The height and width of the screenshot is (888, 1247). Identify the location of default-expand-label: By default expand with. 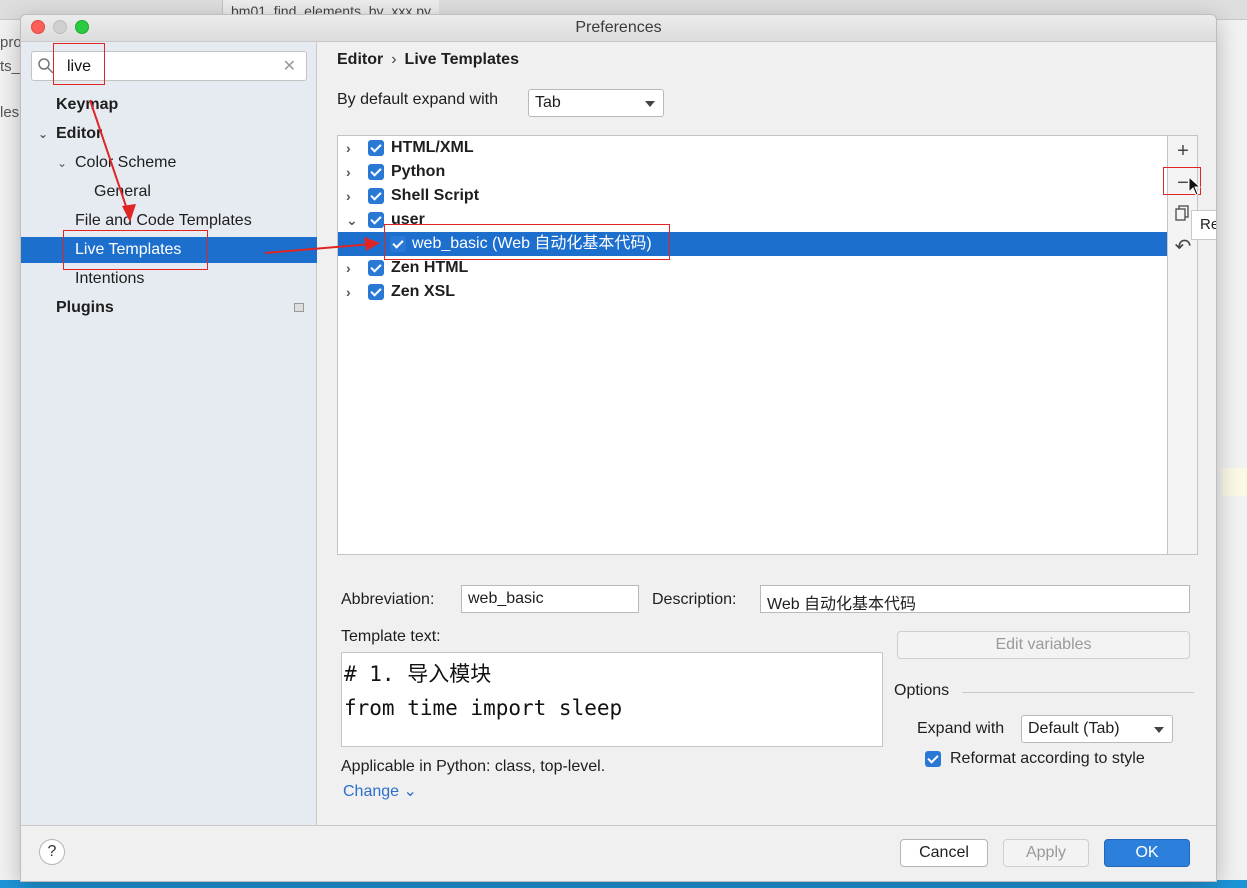
(417, 99).